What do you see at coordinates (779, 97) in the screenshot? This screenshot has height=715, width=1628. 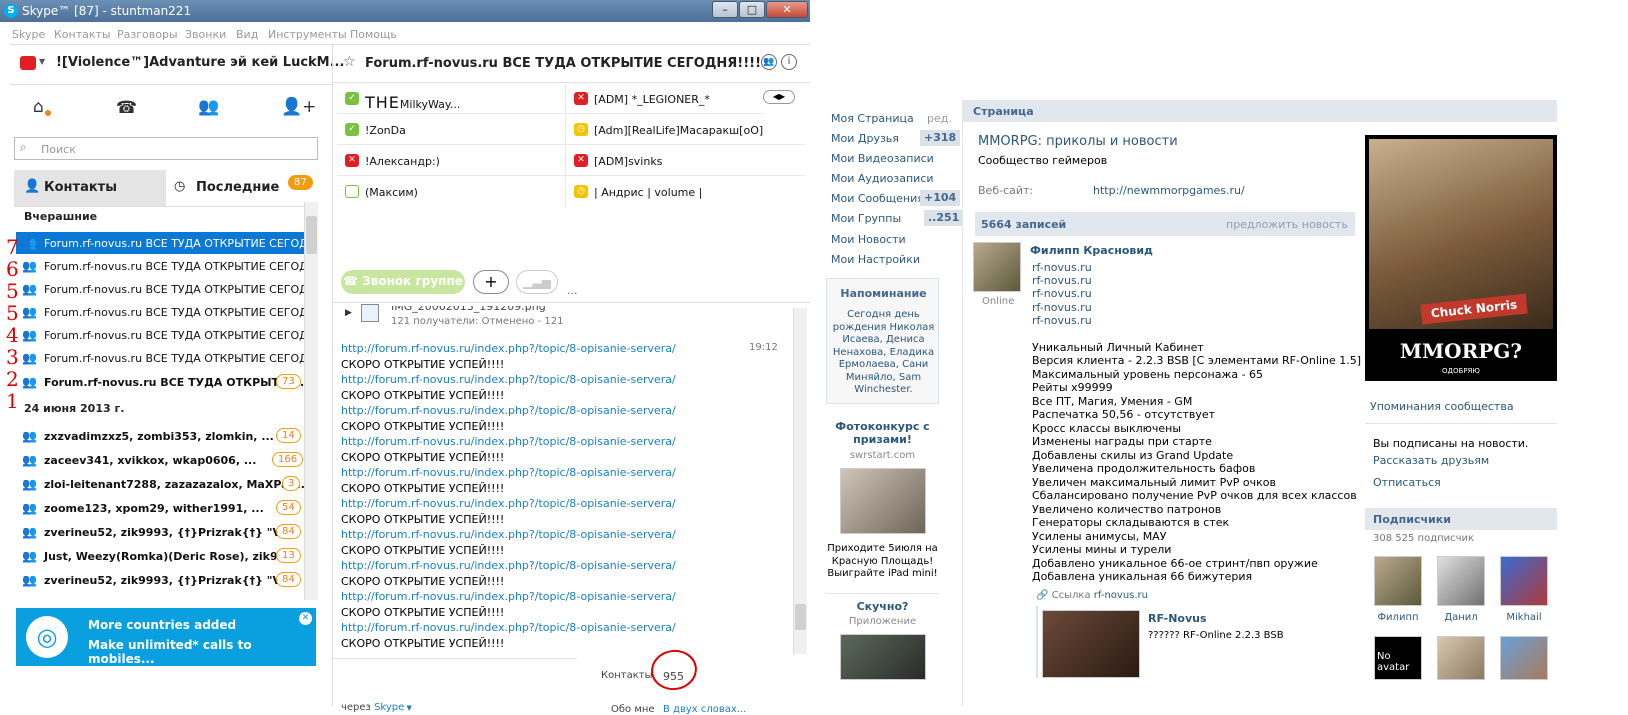 I see `participants-pager: ◀▶` at bounding box center [779, 97].